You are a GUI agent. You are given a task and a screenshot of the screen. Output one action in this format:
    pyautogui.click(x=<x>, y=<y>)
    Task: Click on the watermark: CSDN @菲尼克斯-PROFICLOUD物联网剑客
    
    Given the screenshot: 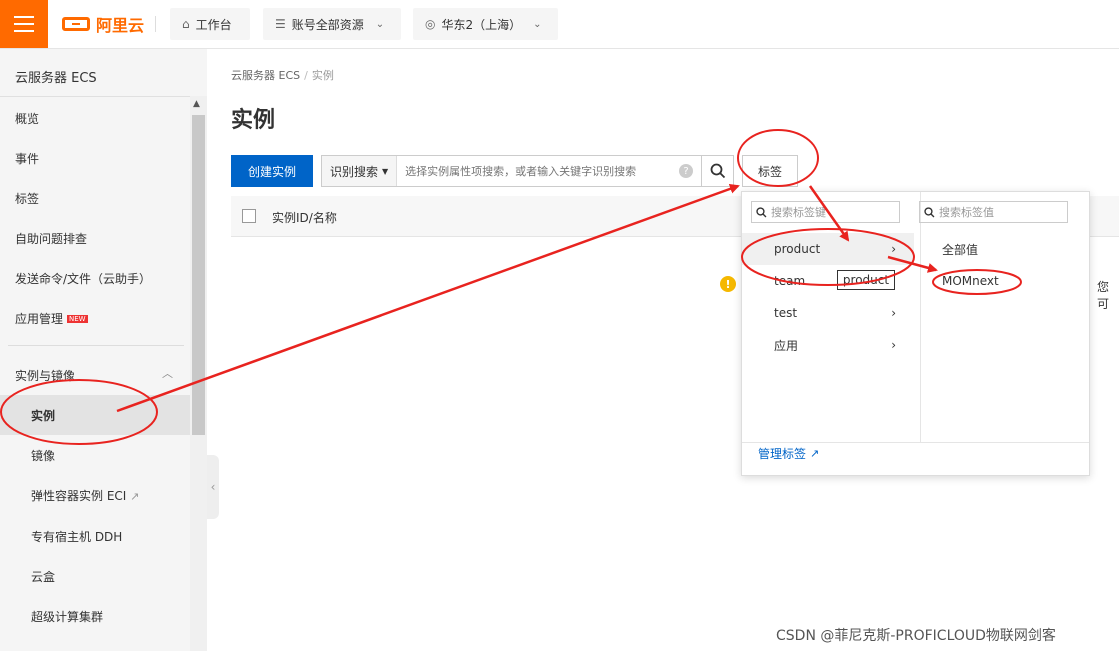 What is the action you would take?
    pyautogui.click(x=916, y=636)
    